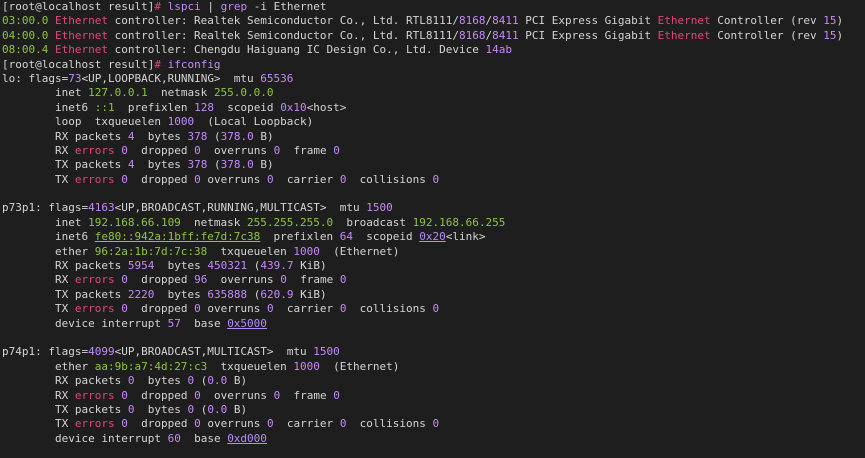 The height and width of the screenshot is (458, 865). Describe the element at coordinates (277, 78) in the screenshot. I see `terminal-text-segment: 65536` at that location.